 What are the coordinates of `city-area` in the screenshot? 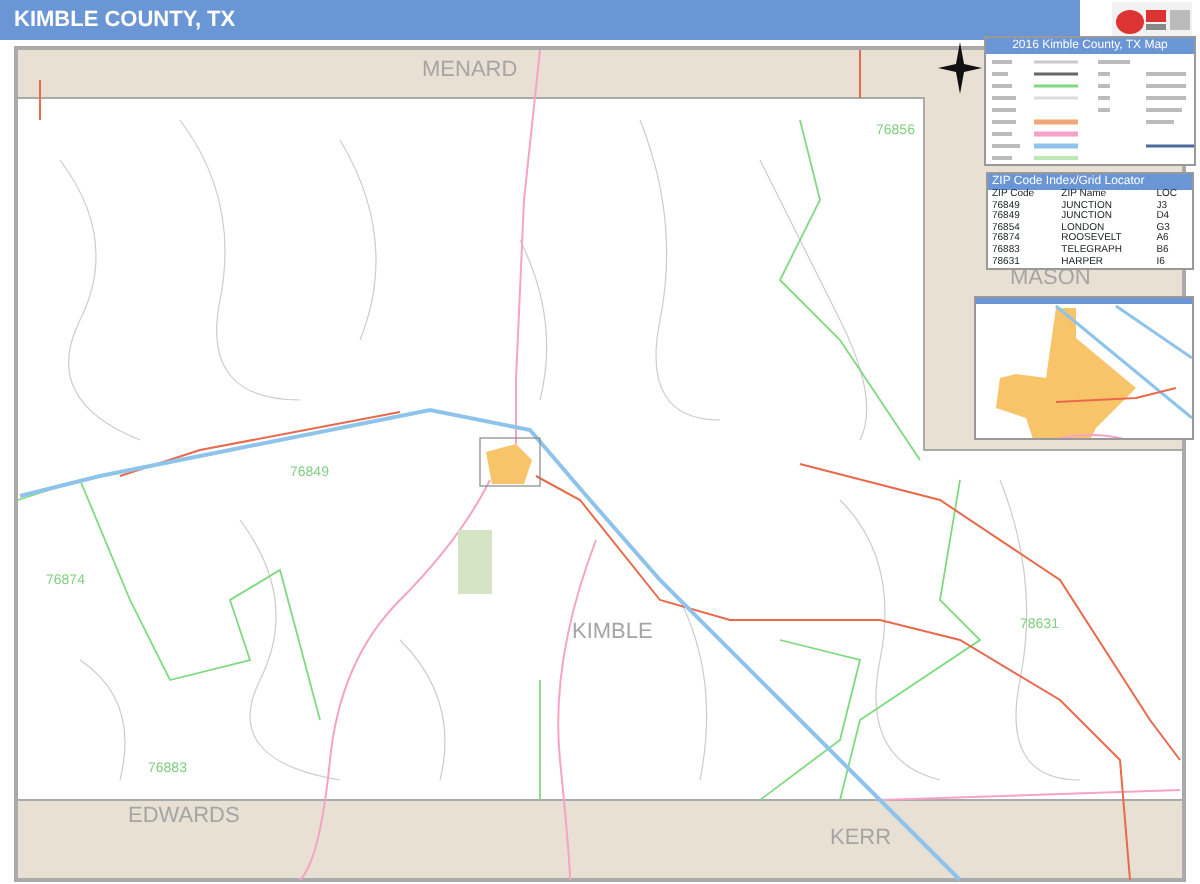 It's located at (509, 464).